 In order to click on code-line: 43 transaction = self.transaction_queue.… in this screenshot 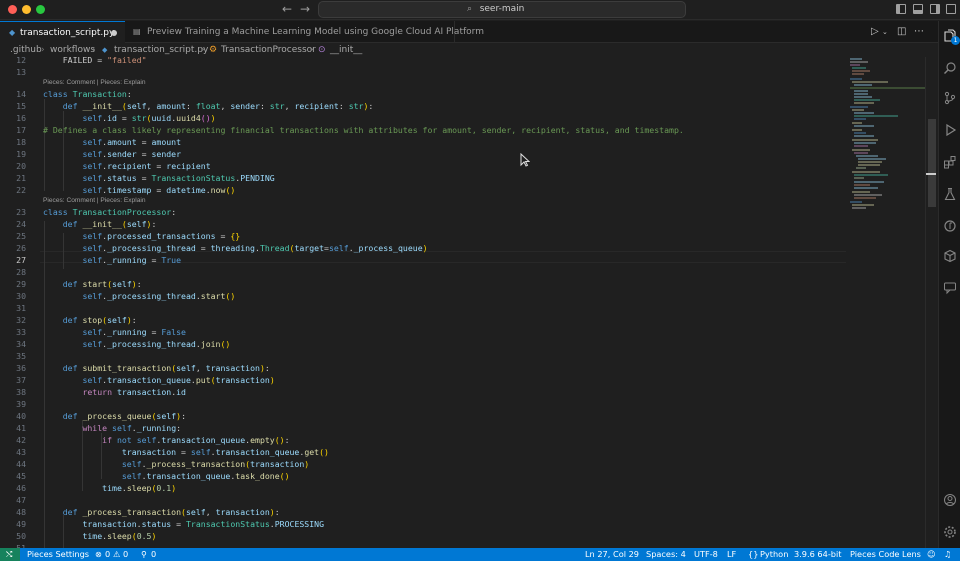, I will do `click(172, 452)`.